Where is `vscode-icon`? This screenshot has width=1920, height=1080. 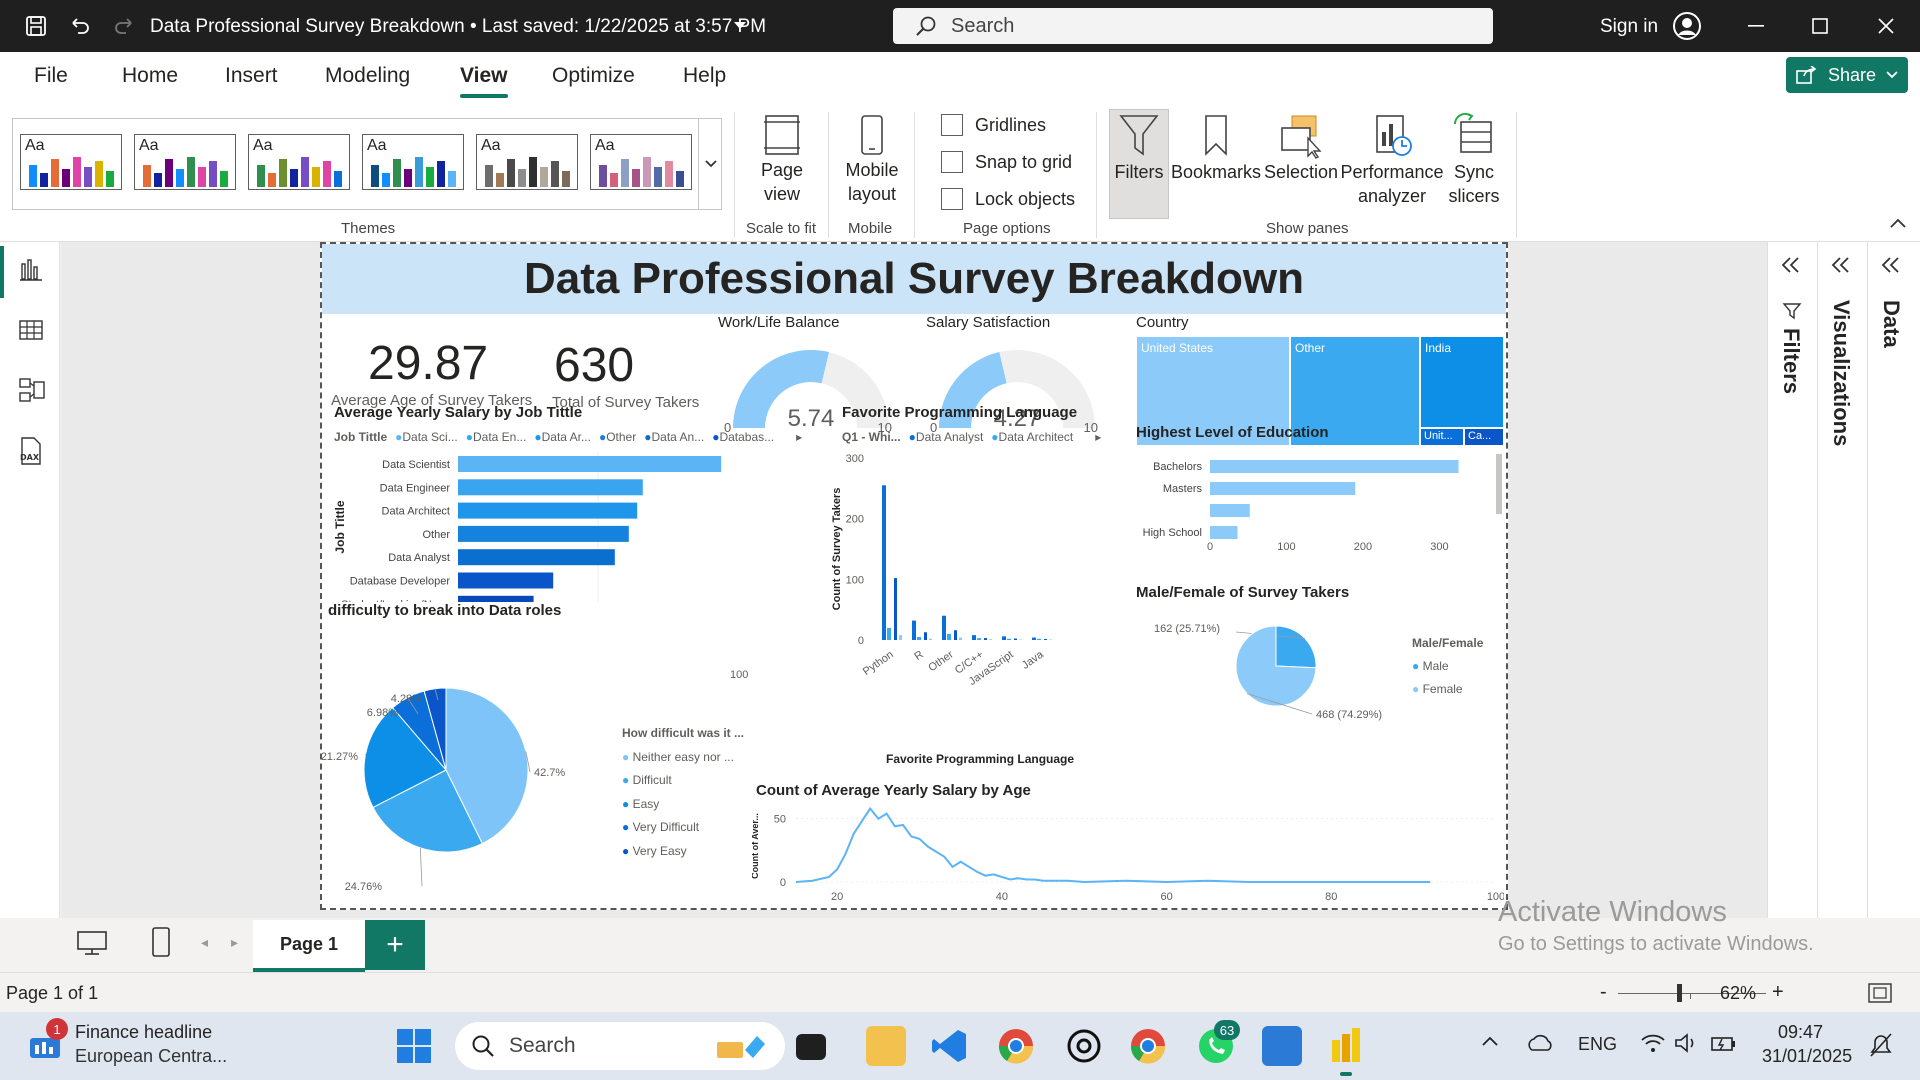 vscode-icon is located at coordinates (950, 1046).